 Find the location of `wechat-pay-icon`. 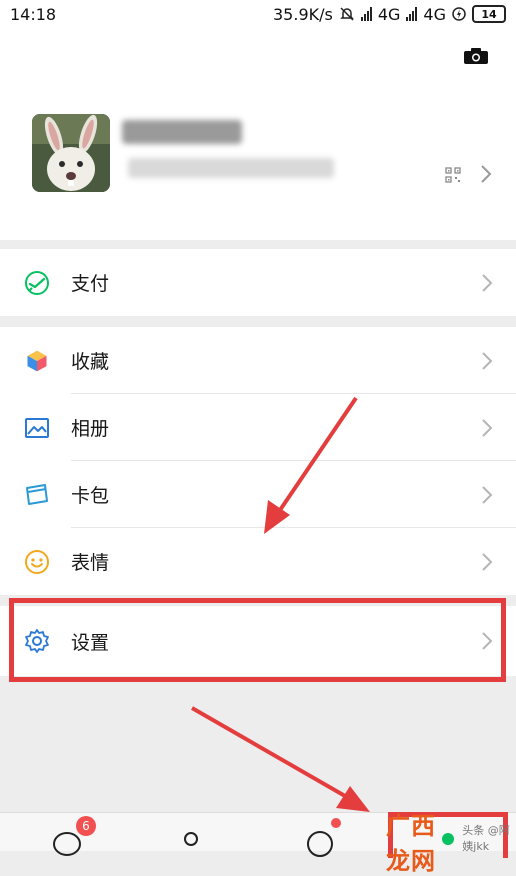

wechat-pay-icon is located at coordinates (37, 283).